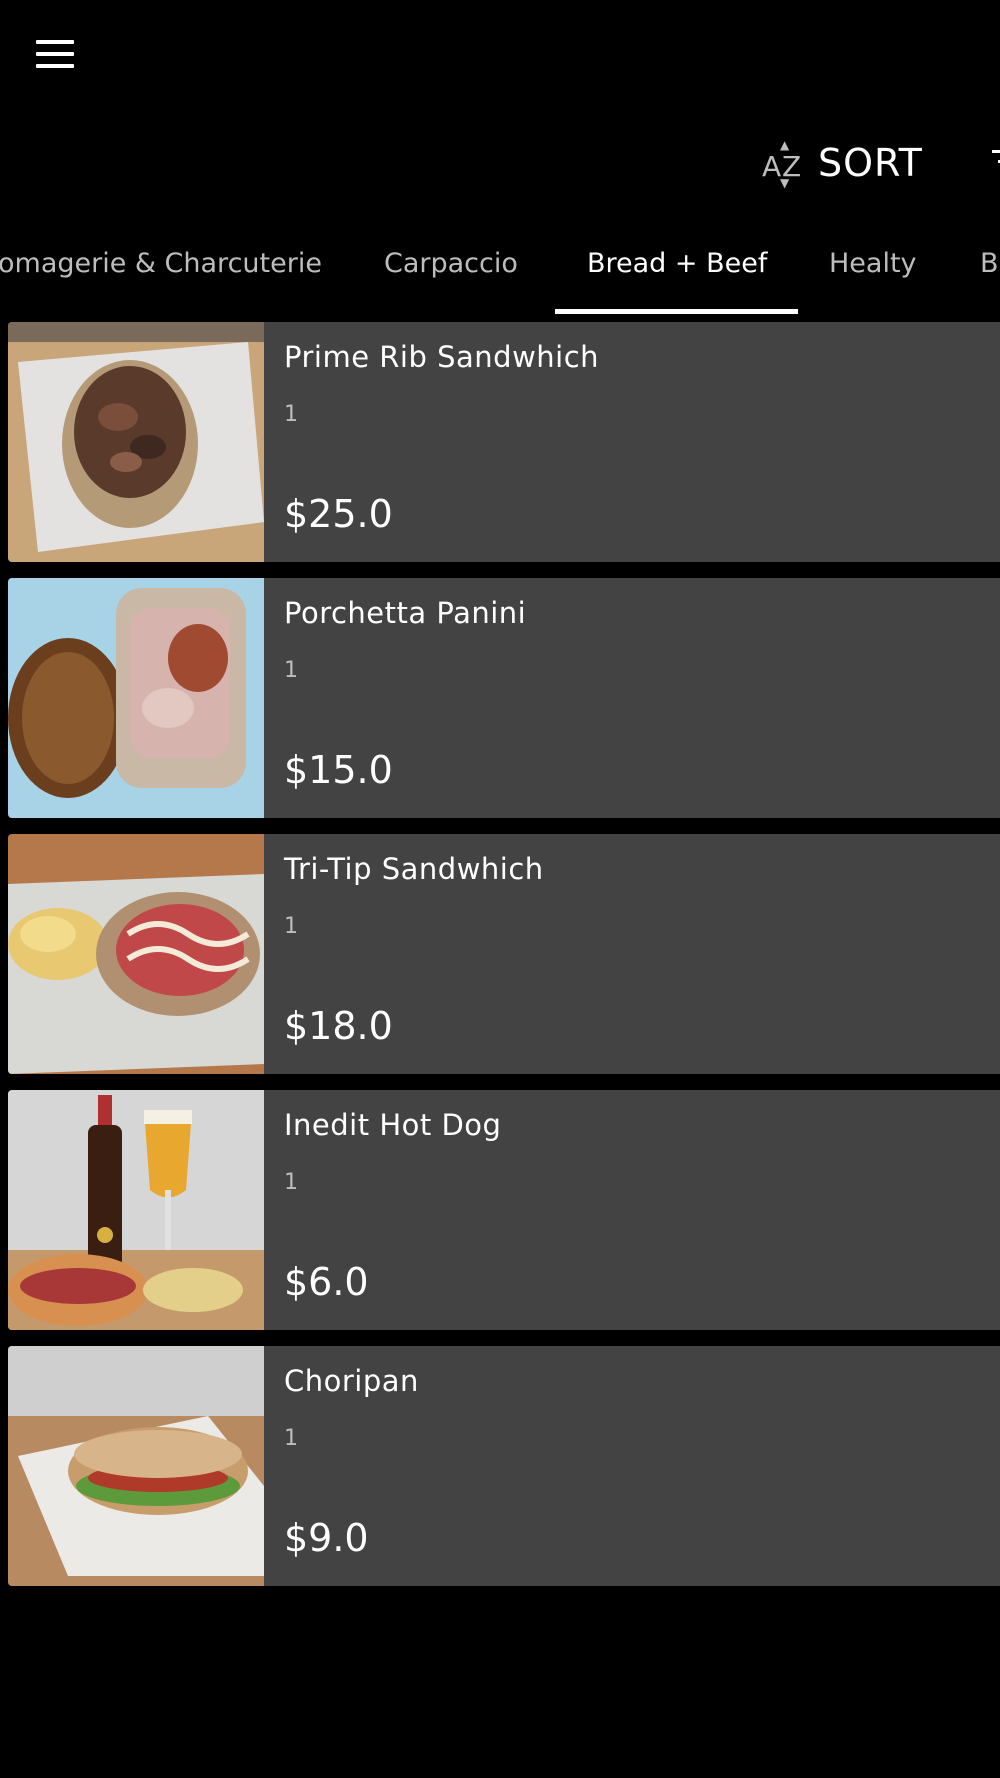 The height and width of the screenshot is (1778, 1000). I want to click on menu-item-card: Porchetta Panini 1 $15.0, so click(504, 698).